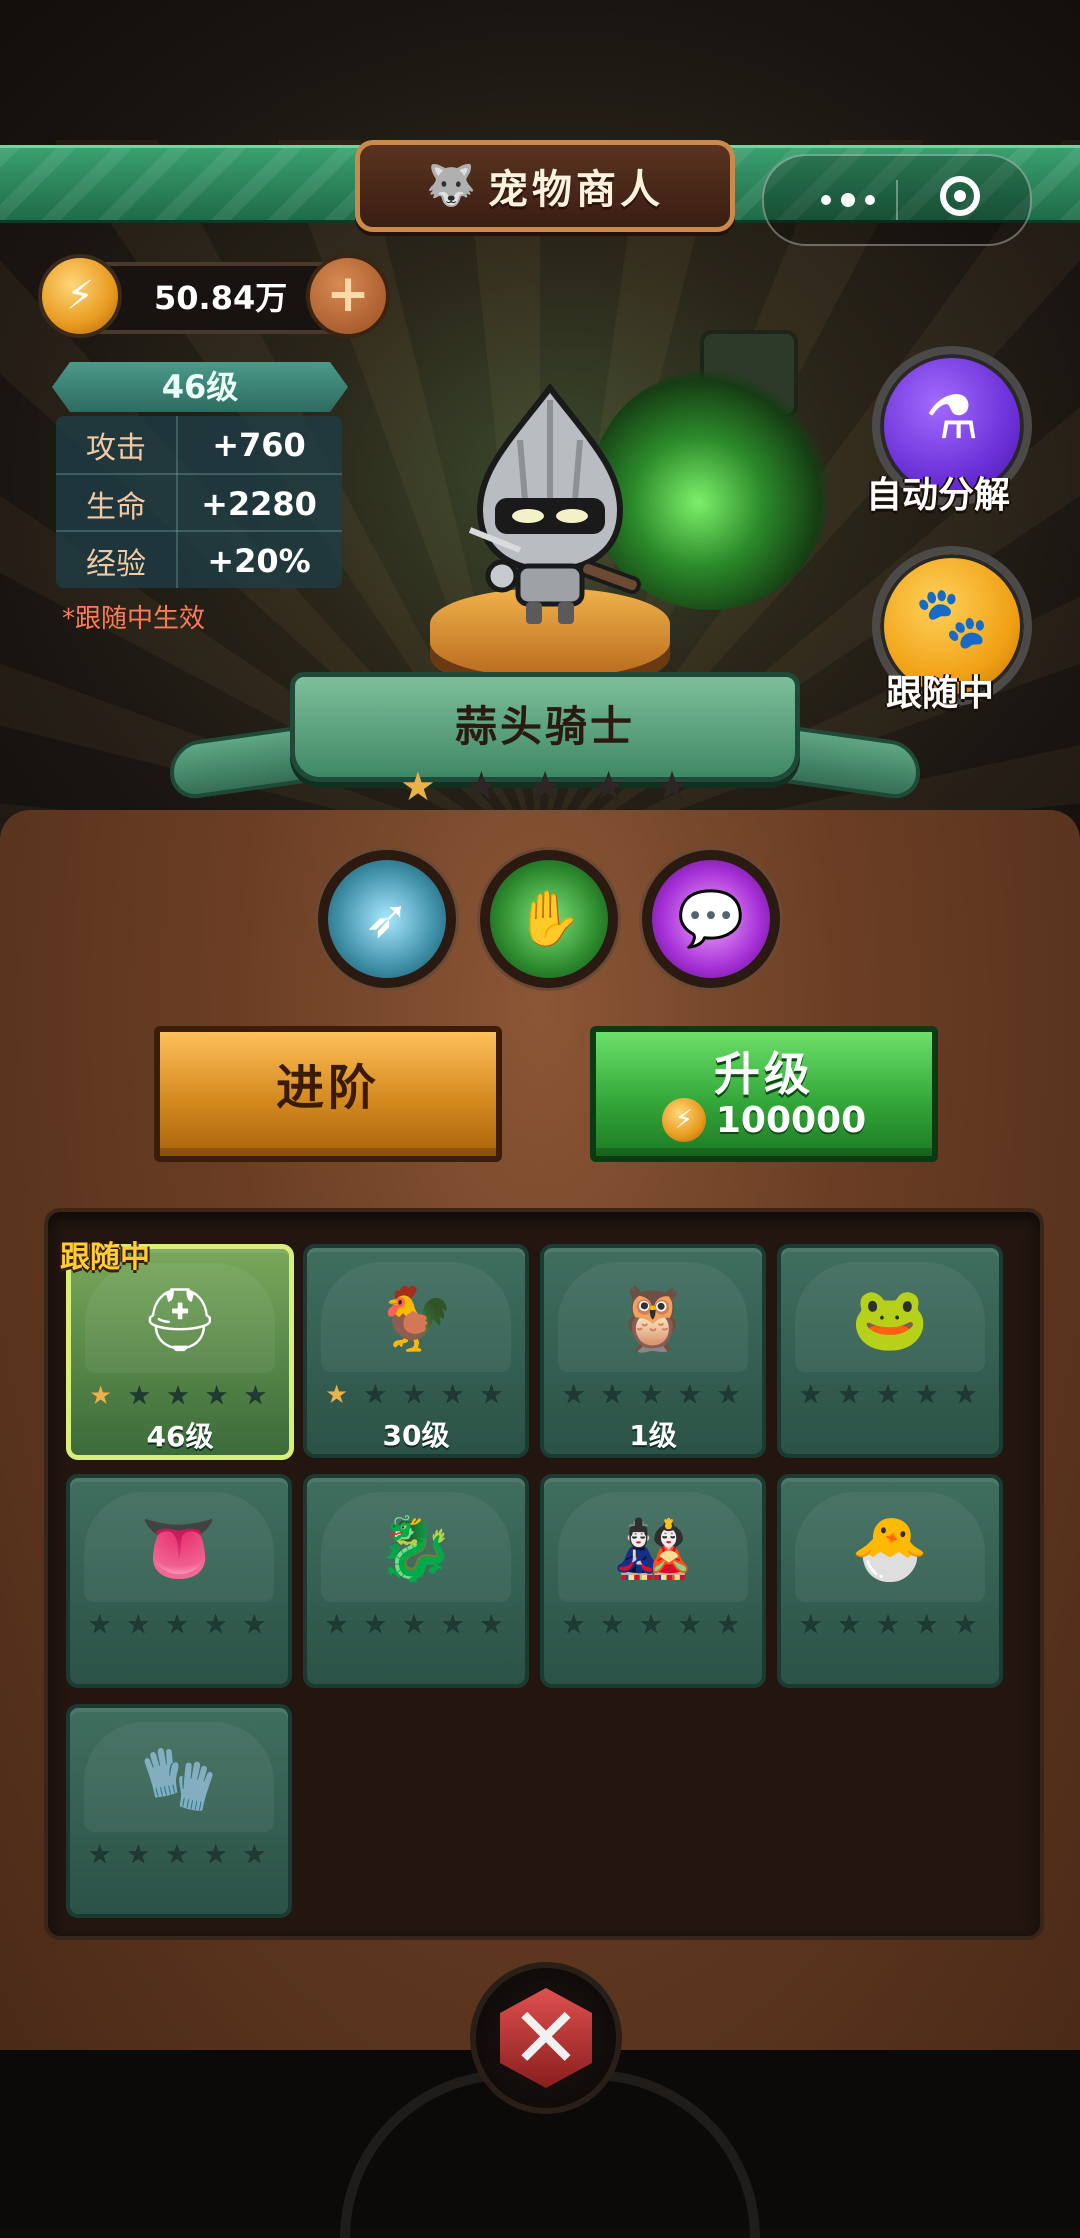 This screenshot has height=2238, width=1080. What do you see at coordinates (199, 444) in the screenshot?
I see `stat-row-attack: 攻击 +760` at bounding box center [199, 444].